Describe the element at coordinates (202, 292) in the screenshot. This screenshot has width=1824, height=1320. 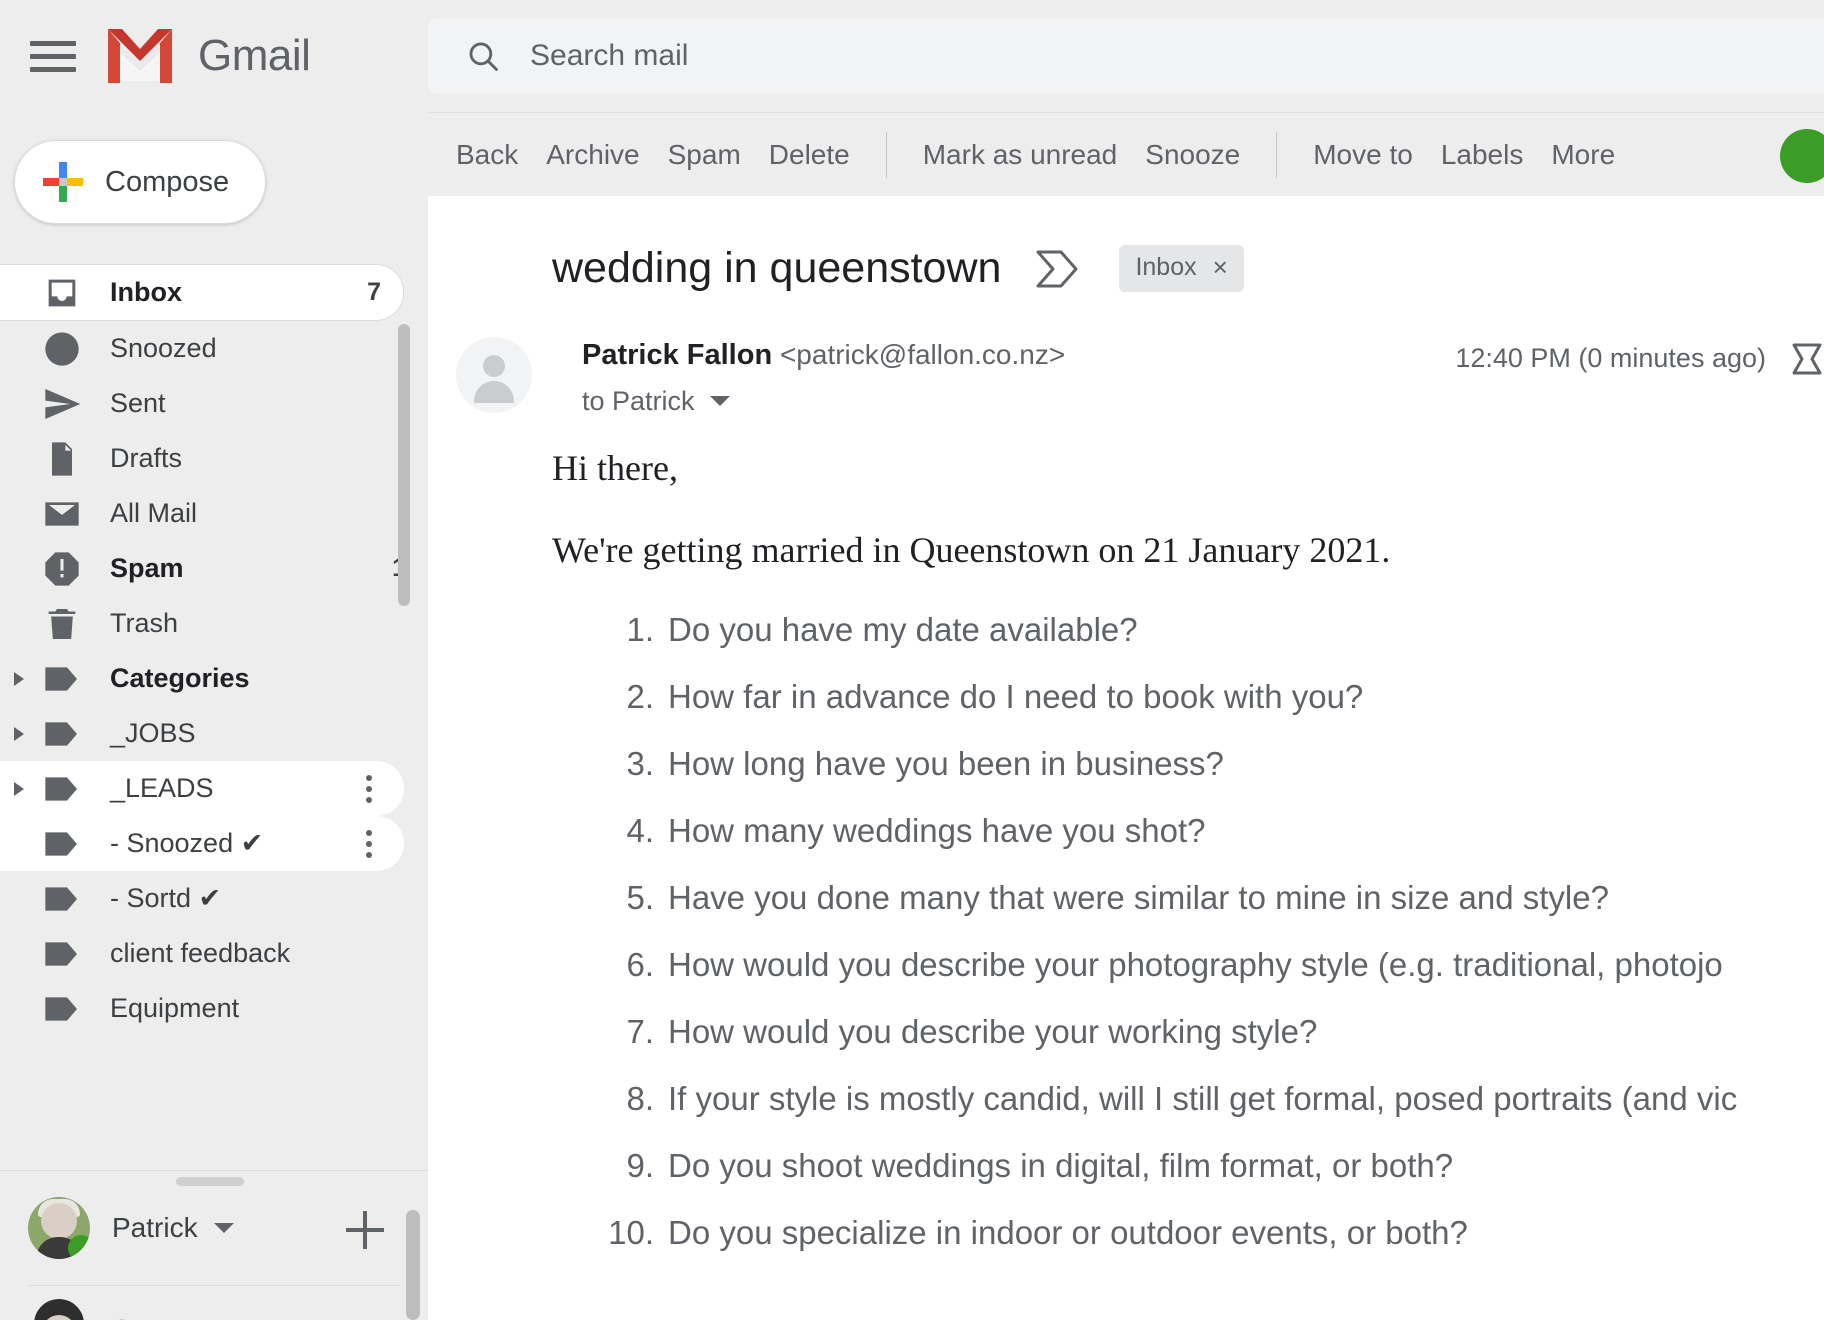
I see `sidebar-item-inbox: Inbox 7` at that location.